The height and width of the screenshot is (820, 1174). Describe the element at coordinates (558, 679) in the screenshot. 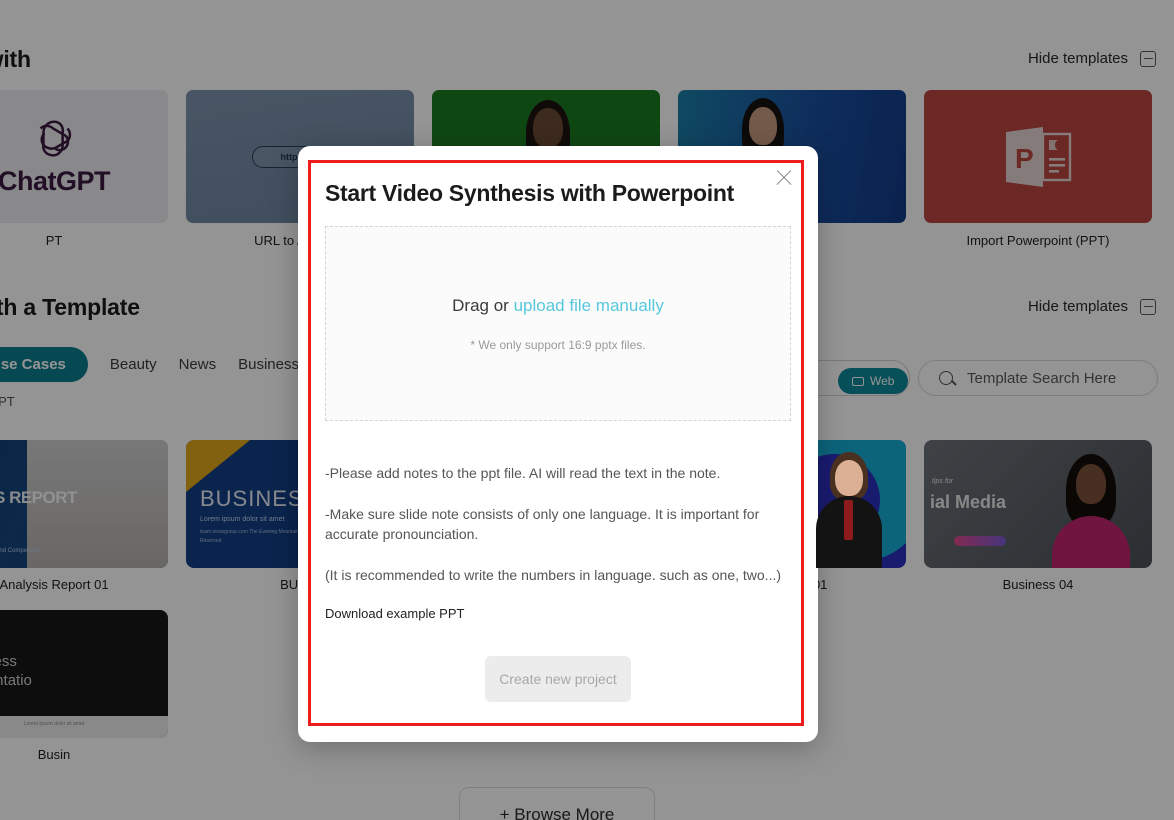

I see `create-new-project-button: Create new project` at that location.